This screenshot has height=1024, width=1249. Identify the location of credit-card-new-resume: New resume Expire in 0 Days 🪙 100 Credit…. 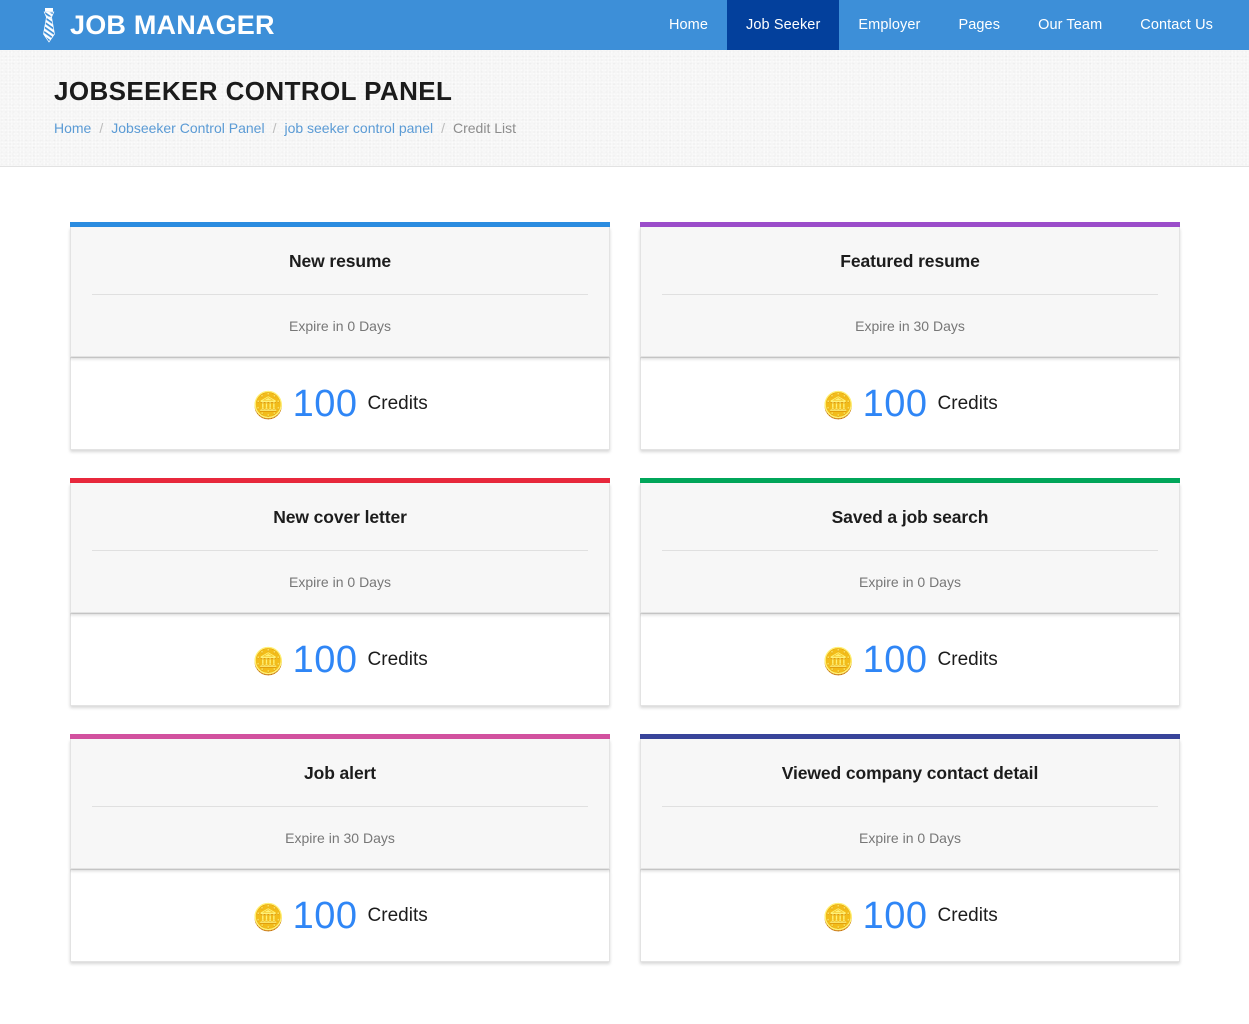
(340, 336).